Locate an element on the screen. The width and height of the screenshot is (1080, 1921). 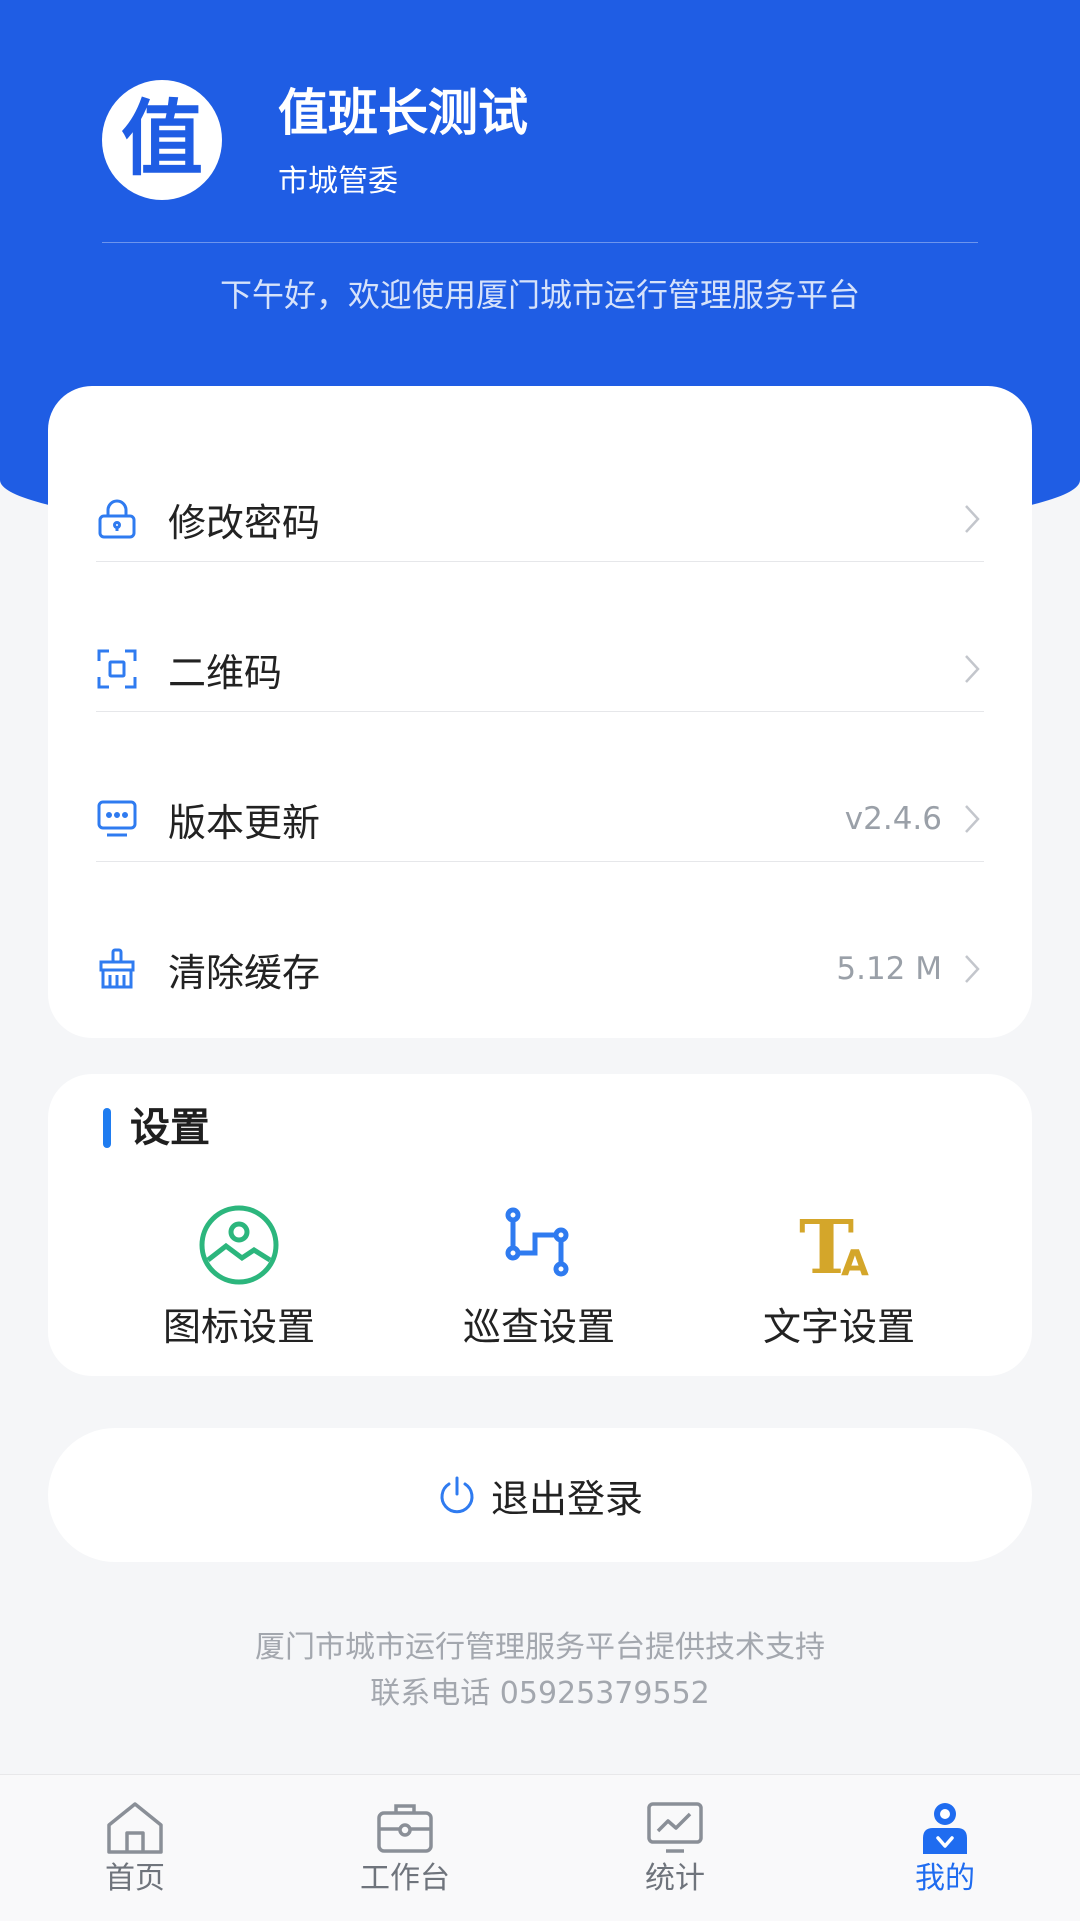
version-value: v2.4.6 is located at coordinates (893, 819).